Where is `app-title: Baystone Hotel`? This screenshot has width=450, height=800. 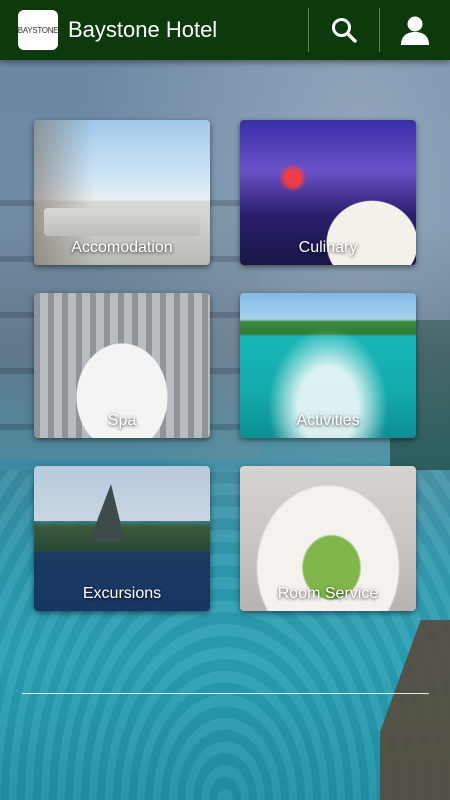 app-title: Baystone Hotel is located at coordinates (143, 29).